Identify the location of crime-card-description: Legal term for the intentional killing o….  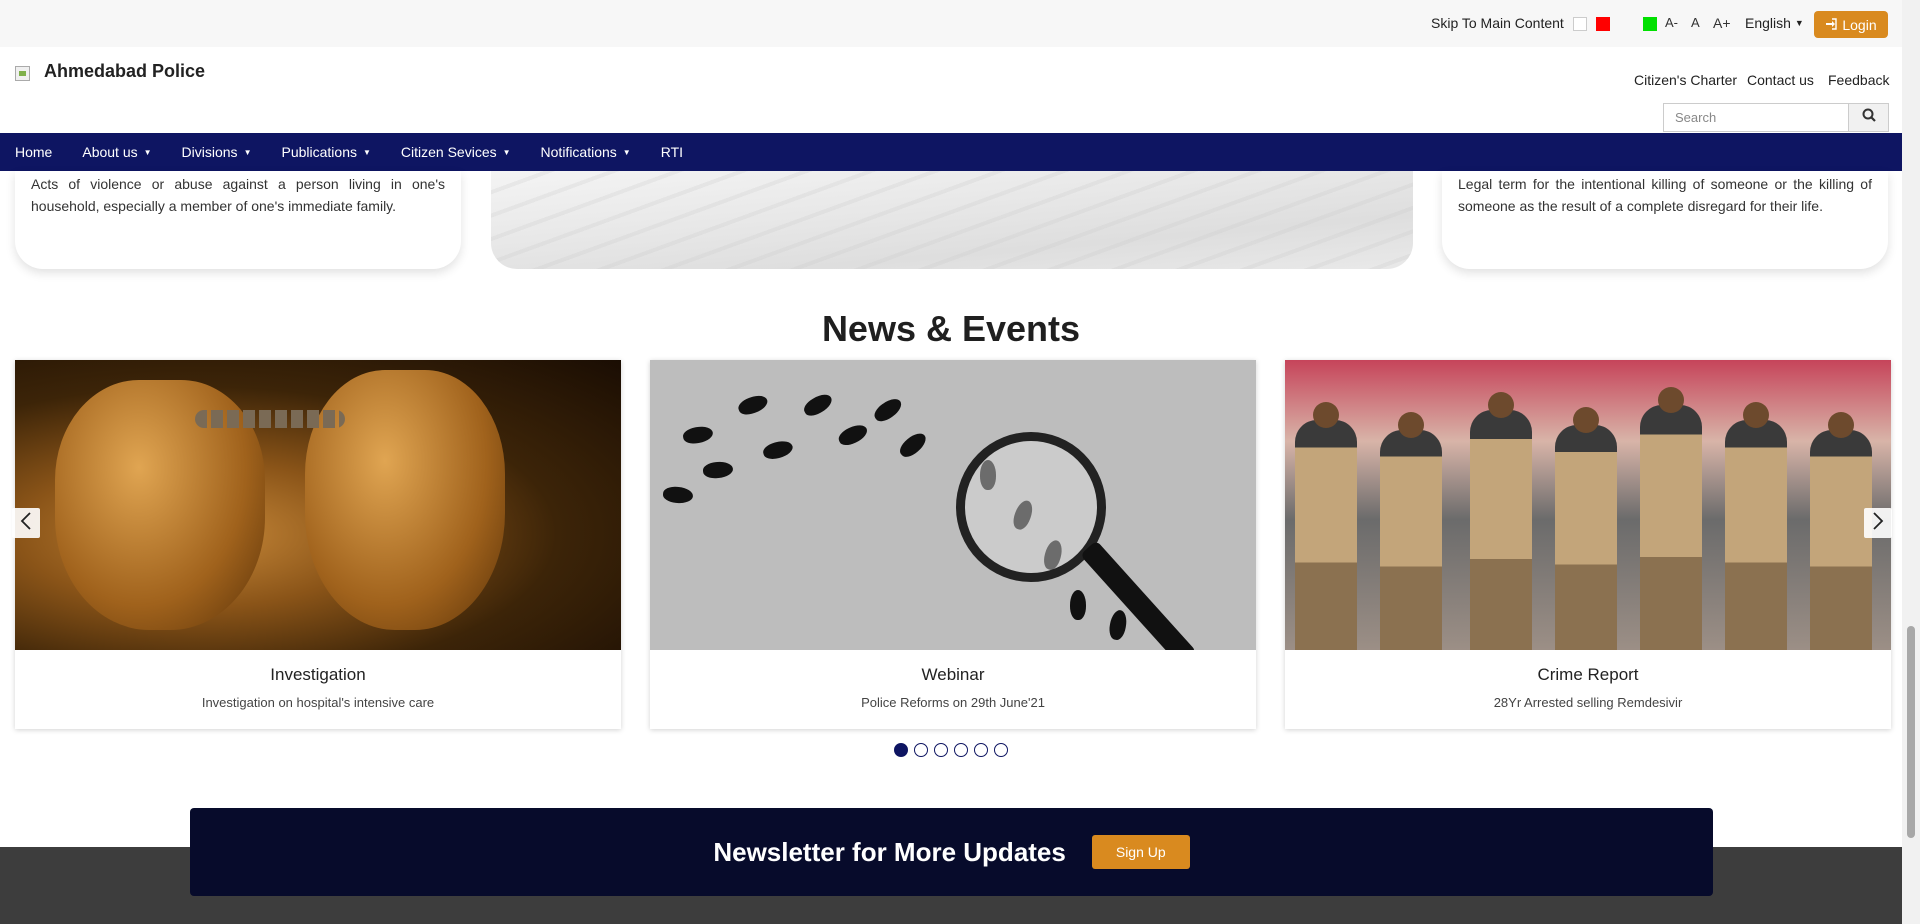
(1665, 195).